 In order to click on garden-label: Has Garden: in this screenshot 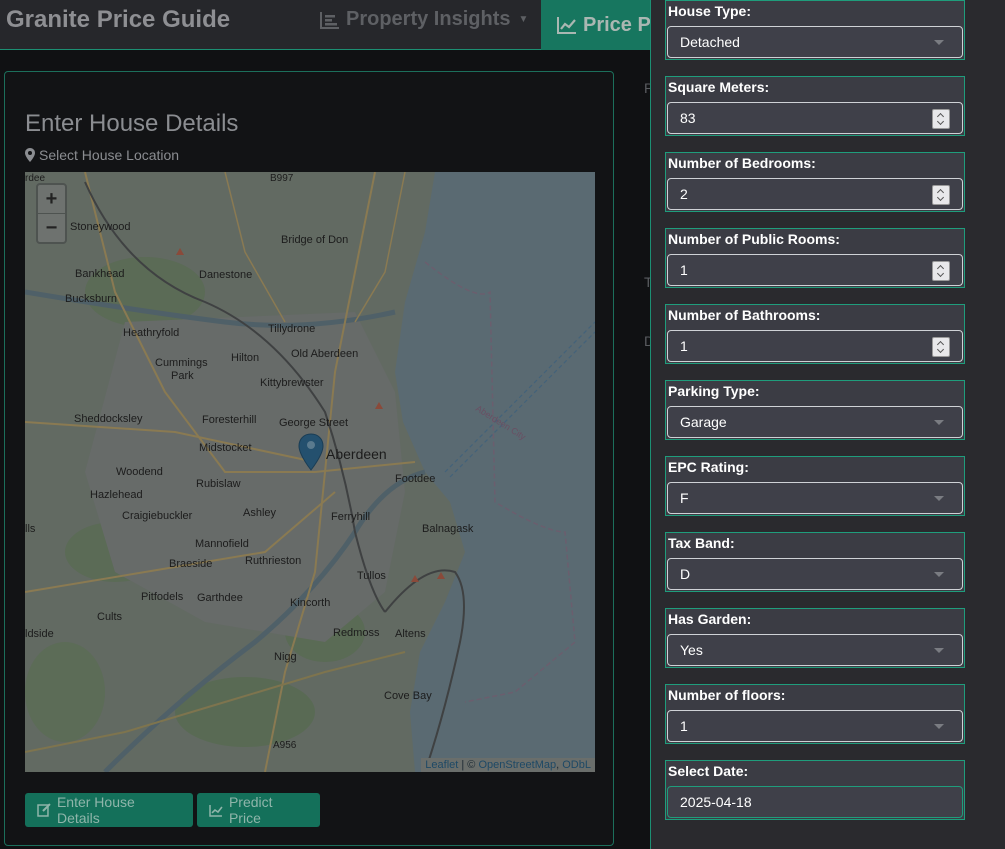, I will do `click(710, 619)`.